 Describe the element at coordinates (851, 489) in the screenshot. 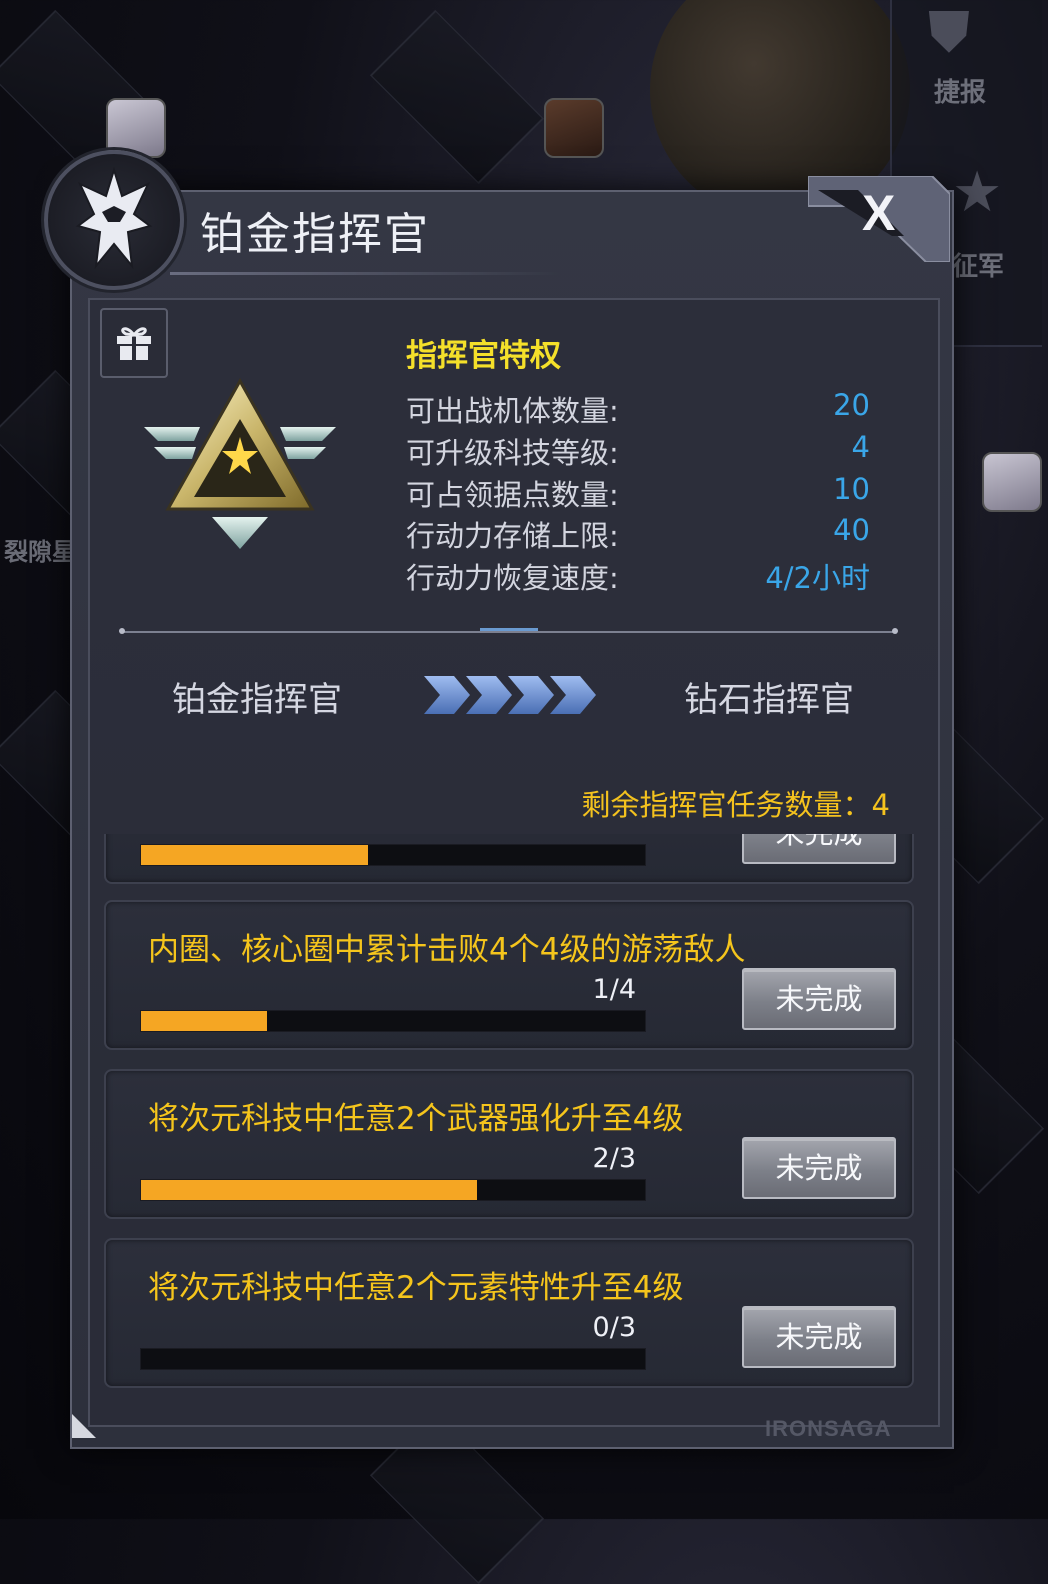

I see `privilege-value: 10` at that location.